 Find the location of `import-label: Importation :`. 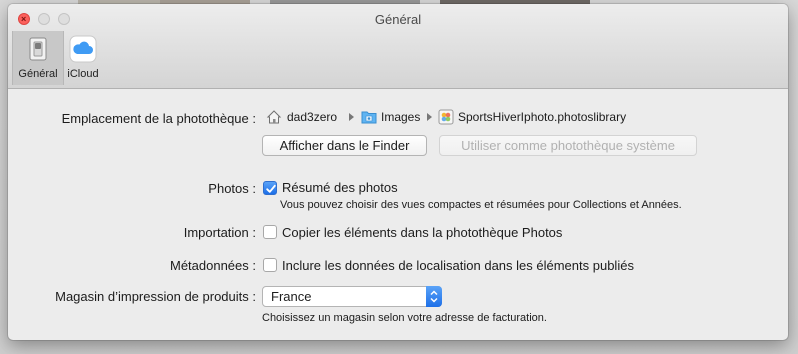

import-label: Importation : is located at coordinates (219, 232).